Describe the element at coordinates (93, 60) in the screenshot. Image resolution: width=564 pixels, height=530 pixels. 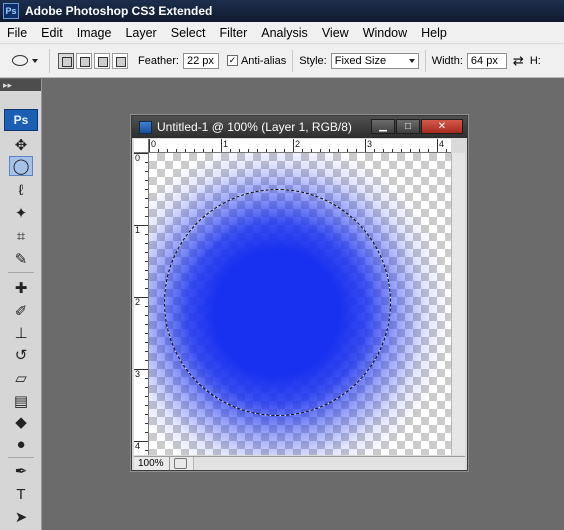
I see `selection-mode-group` at that location.